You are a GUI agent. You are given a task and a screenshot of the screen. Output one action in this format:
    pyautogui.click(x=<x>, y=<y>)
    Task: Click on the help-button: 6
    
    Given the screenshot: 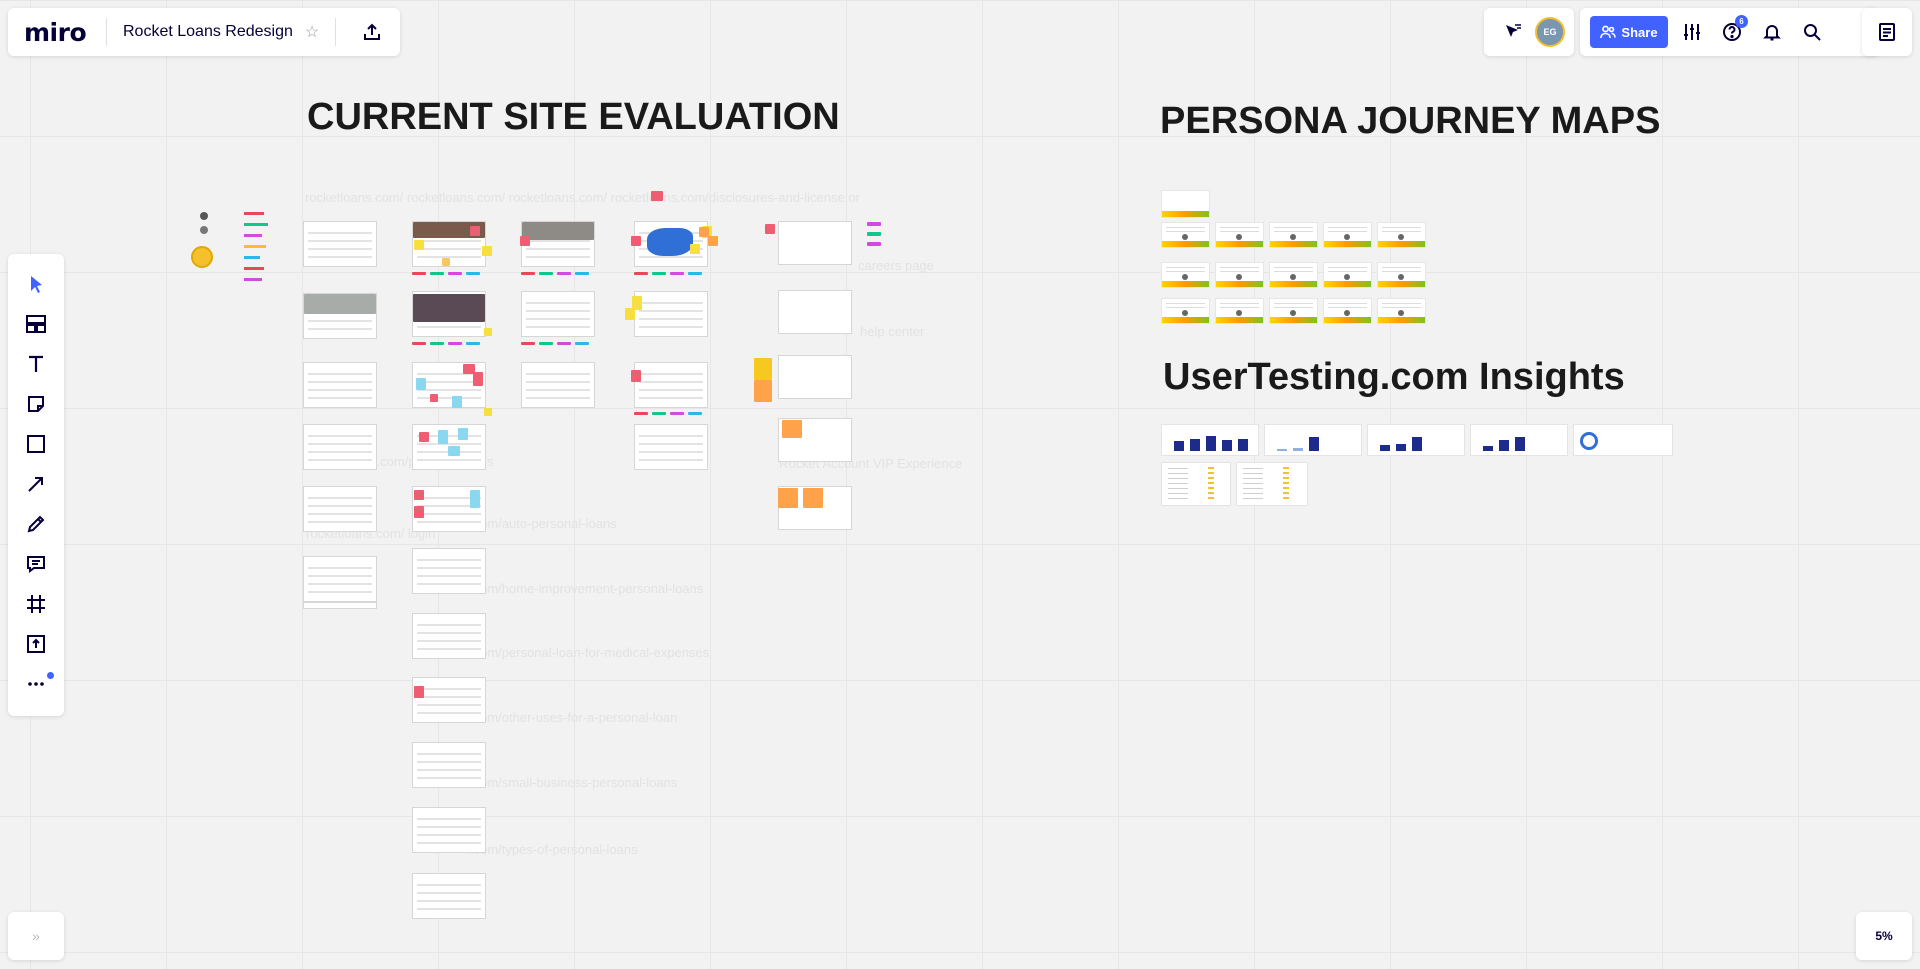 What is the action you would take?
    pyautogui.click(x=1732, y=32)
    